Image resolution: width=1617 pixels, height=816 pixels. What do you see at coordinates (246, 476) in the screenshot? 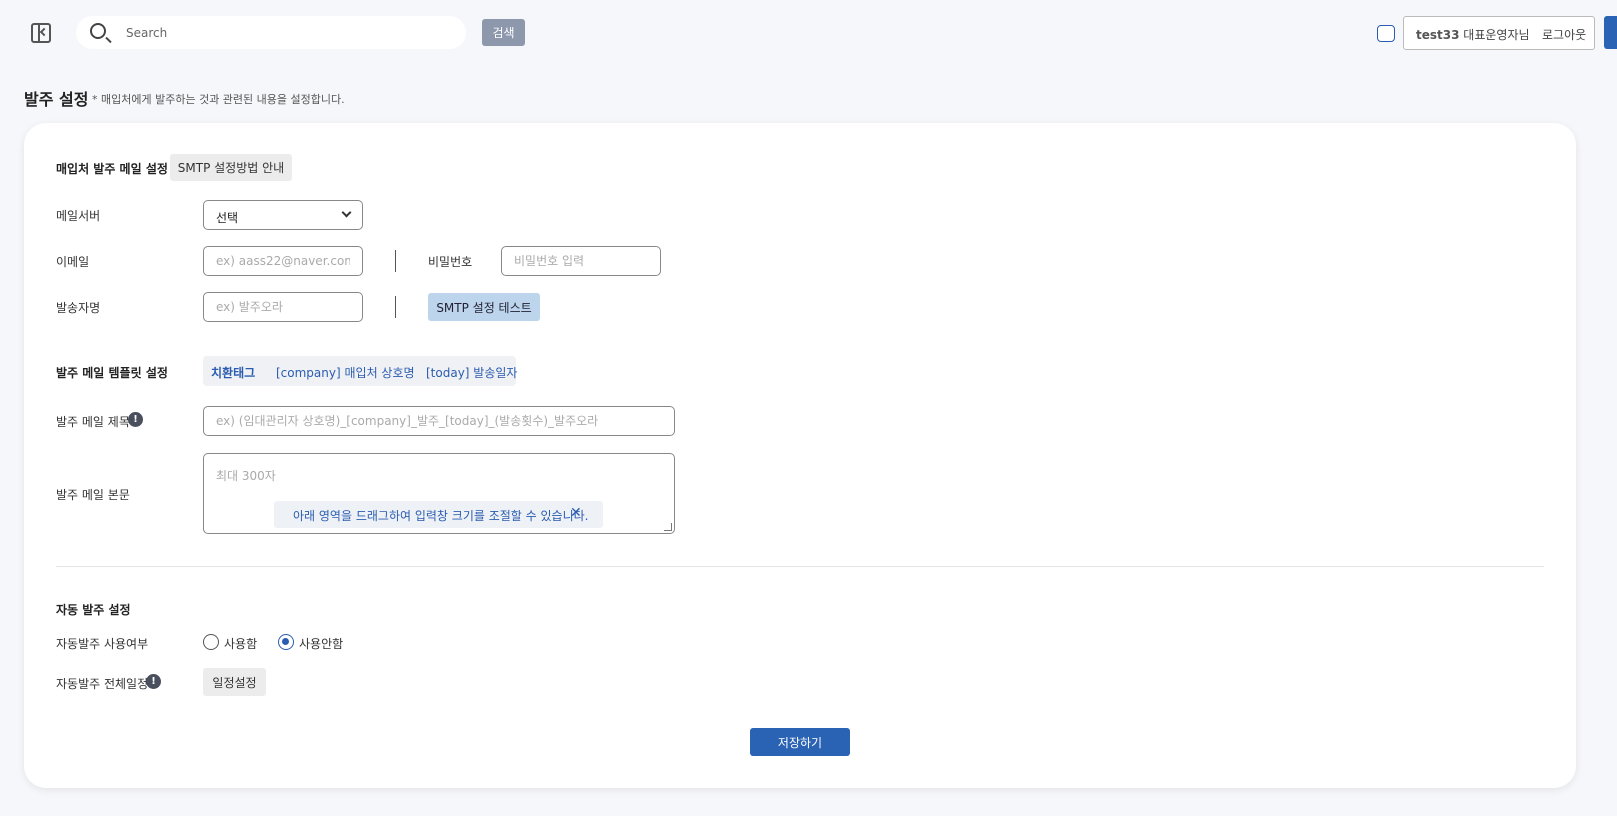
I see `body-placeholder: 최대 300자` at bounding box center [246, 476].